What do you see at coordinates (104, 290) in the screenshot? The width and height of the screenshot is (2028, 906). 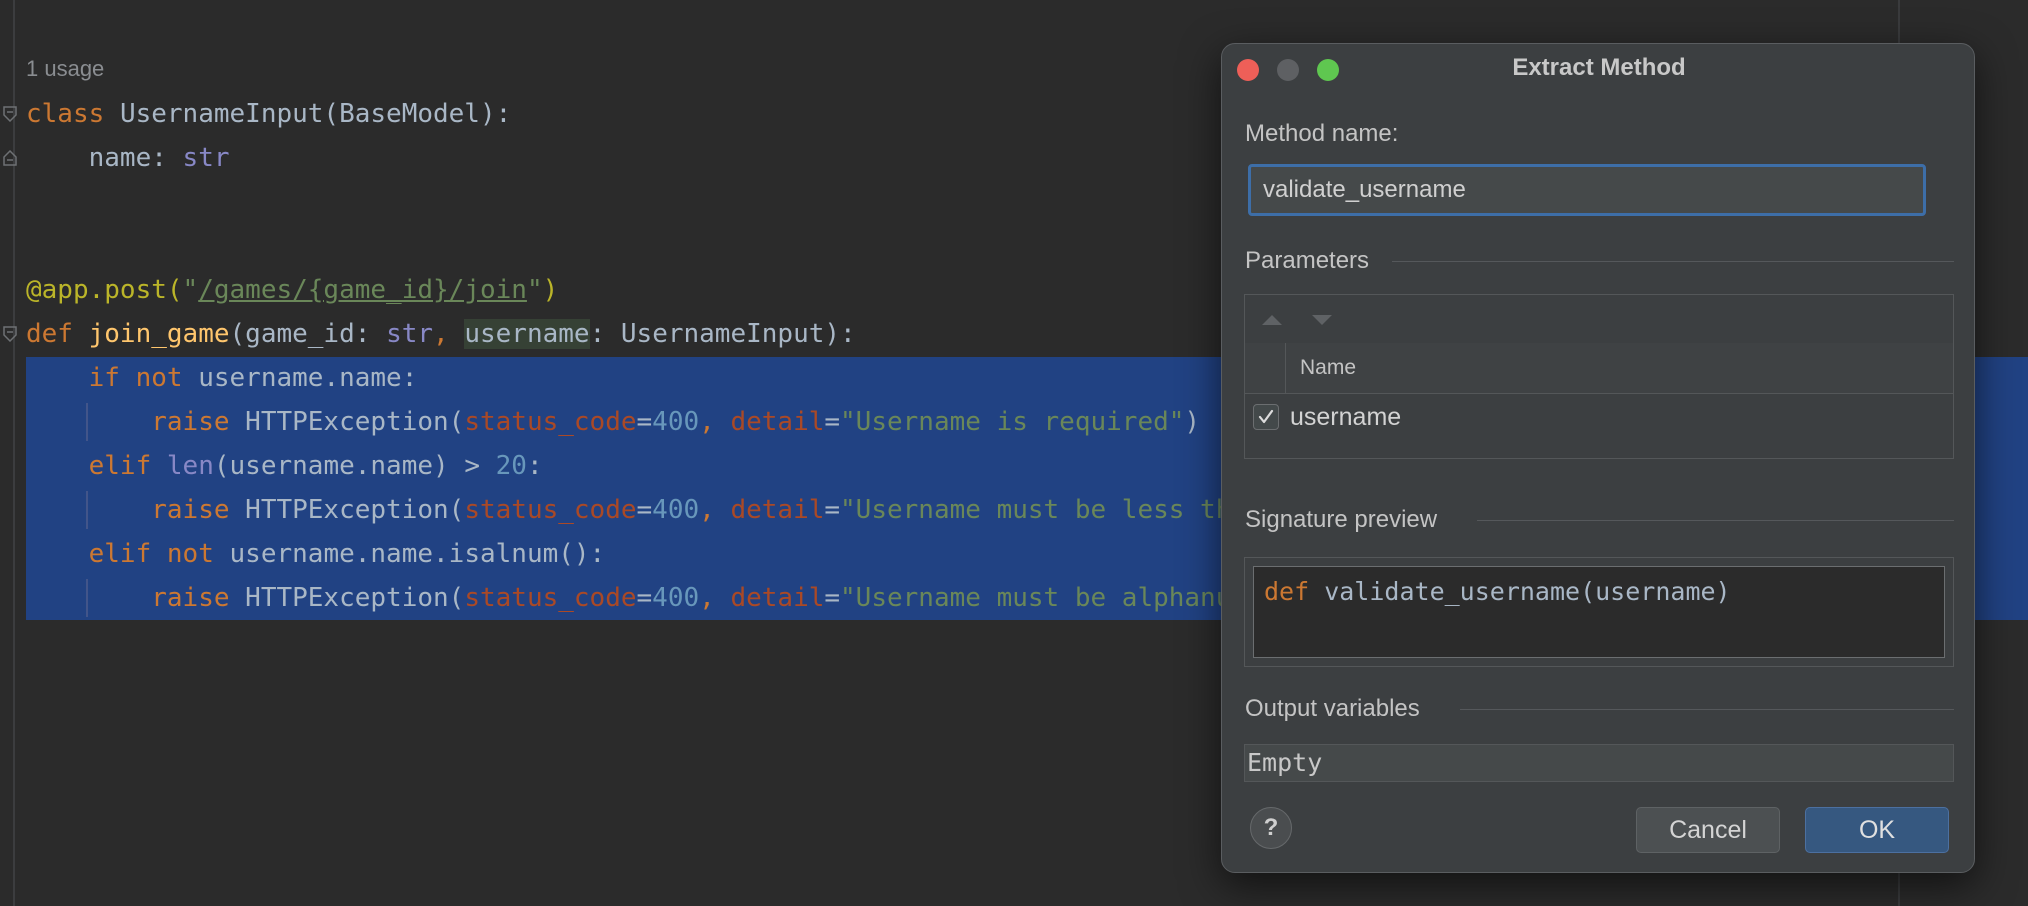 I see `decorator: @app.post(` at bounding box center [104, 290].